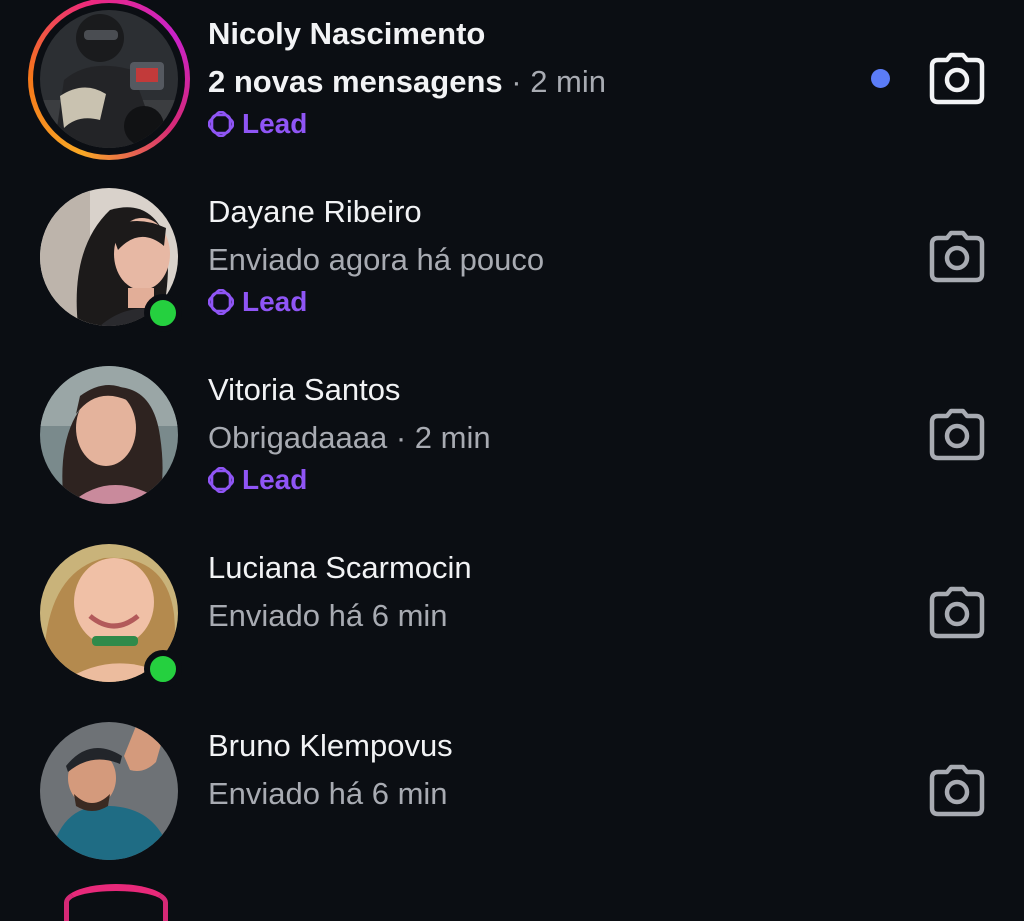 This screenshot has height=921, width=1024. What do you see at coordinates (330, 745) in the screenshot?
I see `contact-name: Bruno Klempovus` at bounding box center [330, 745].